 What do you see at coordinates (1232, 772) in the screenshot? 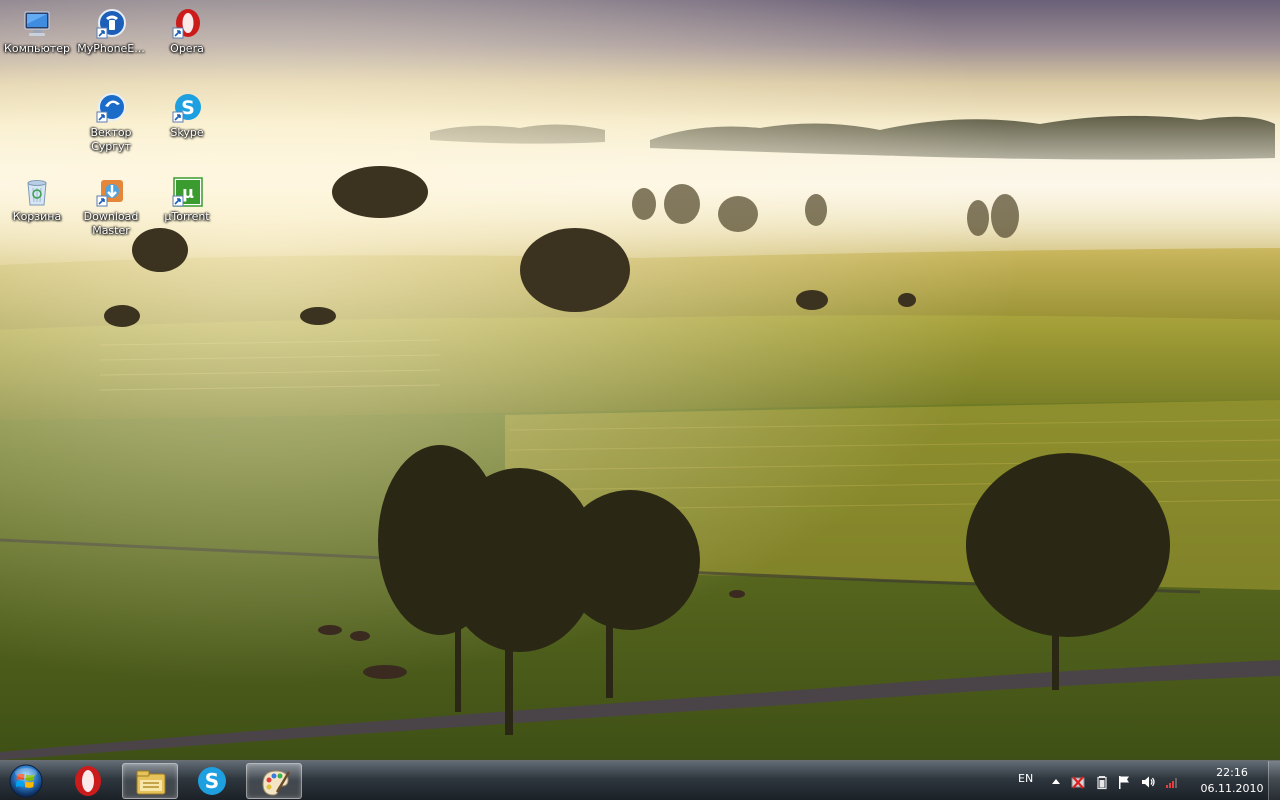
I see `clock-time: 22:16` at bounding box center [1232, 772].